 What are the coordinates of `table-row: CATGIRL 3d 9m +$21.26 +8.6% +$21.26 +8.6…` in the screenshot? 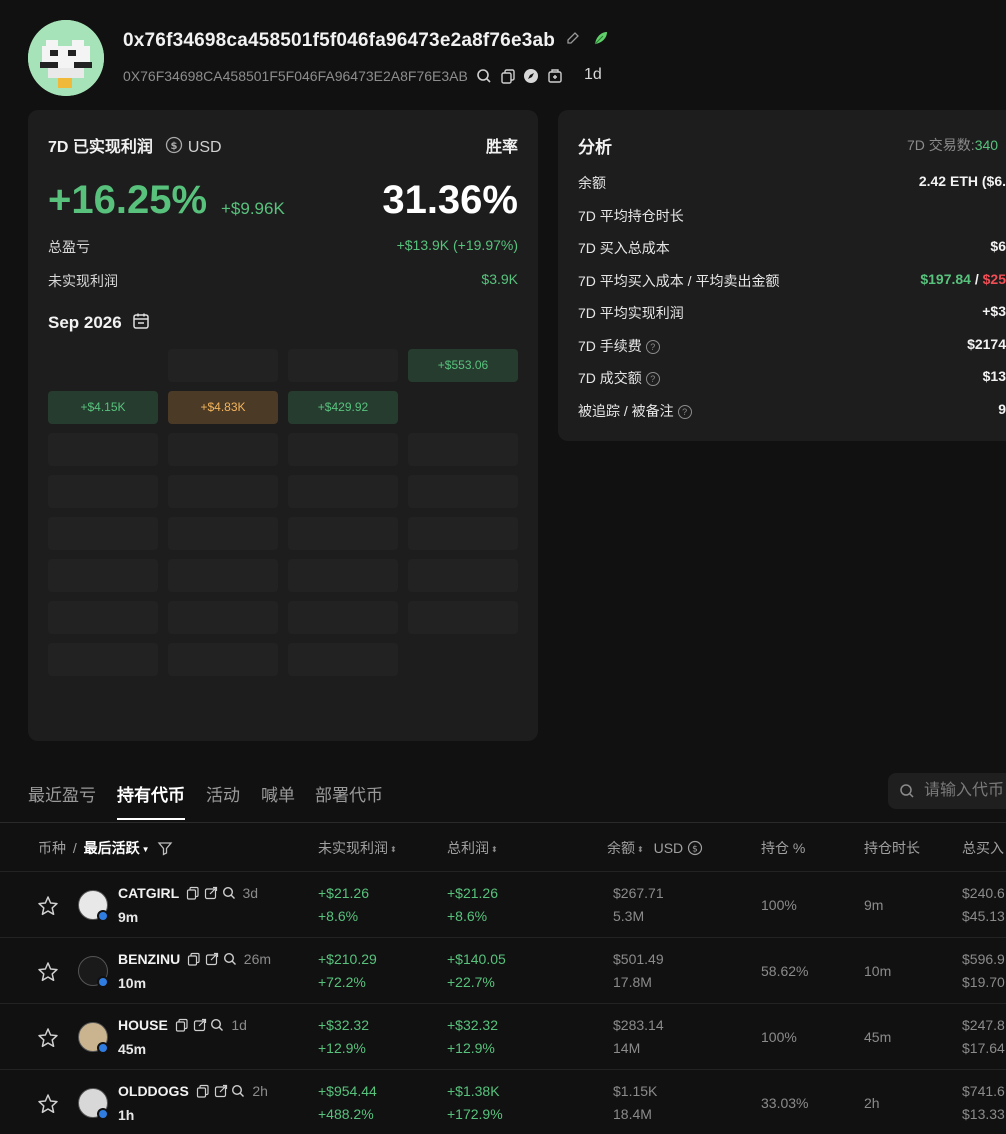 It's located at (503, 904).